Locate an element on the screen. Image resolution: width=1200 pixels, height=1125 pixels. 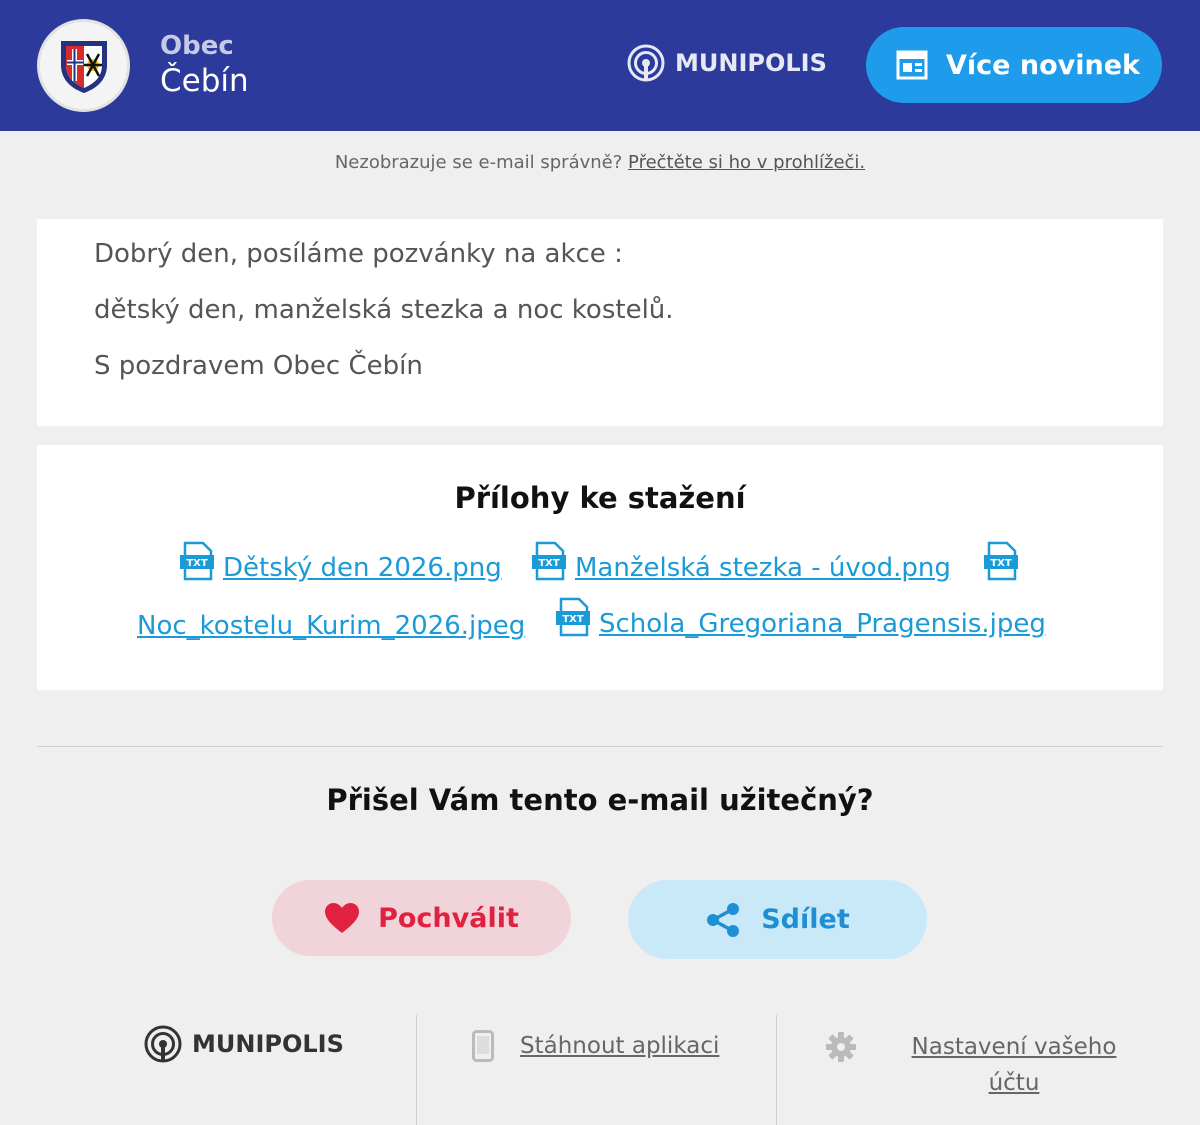
attachment-item: TXT Dětský den 2026.png is located at coordinates (340, 561).